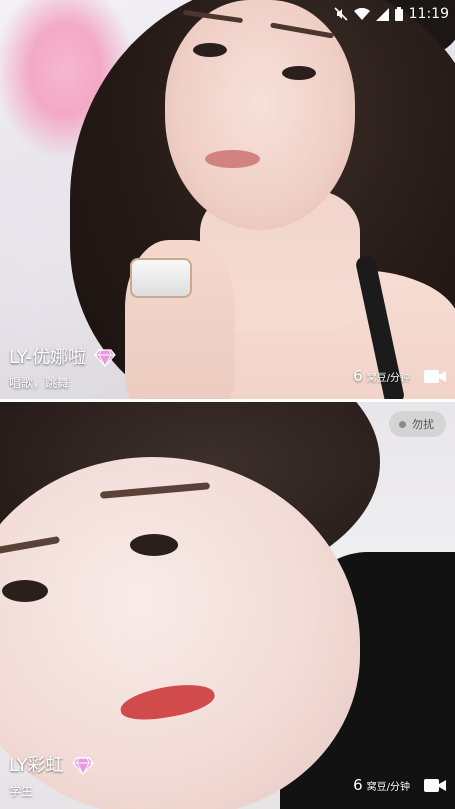  Describe the element at coordinates (428, 14) in the screenshot. I see `status-time: 11:19` at that location.